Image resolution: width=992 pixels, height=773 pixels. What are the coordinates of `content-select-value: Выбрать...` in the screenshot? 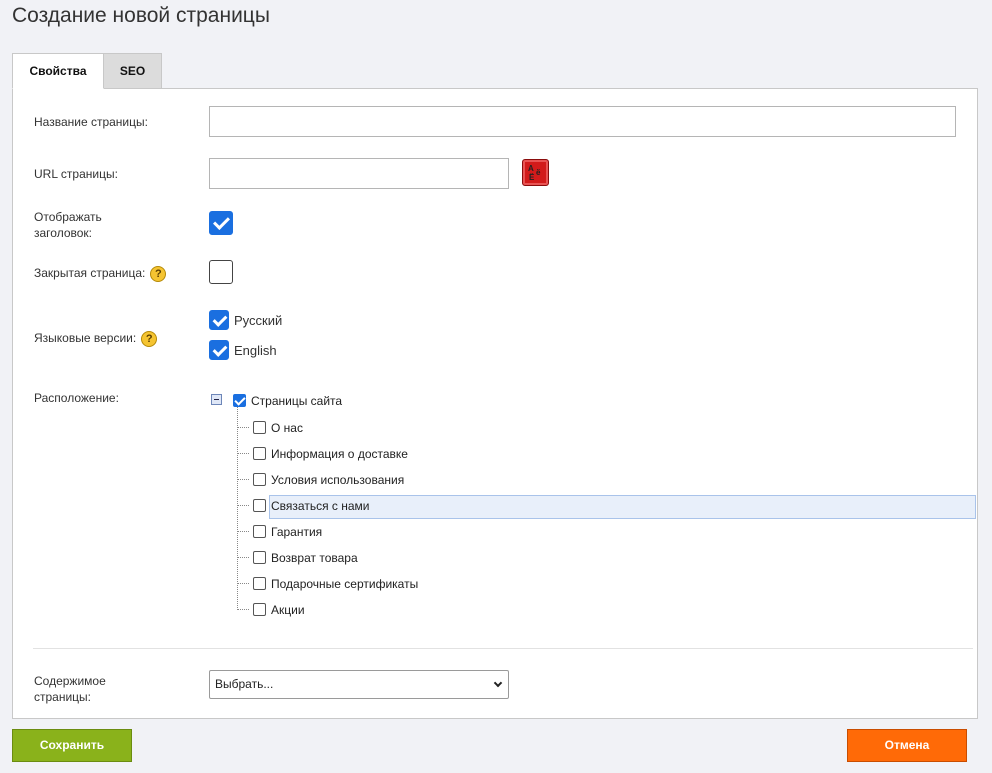 It's located at (244, 684).